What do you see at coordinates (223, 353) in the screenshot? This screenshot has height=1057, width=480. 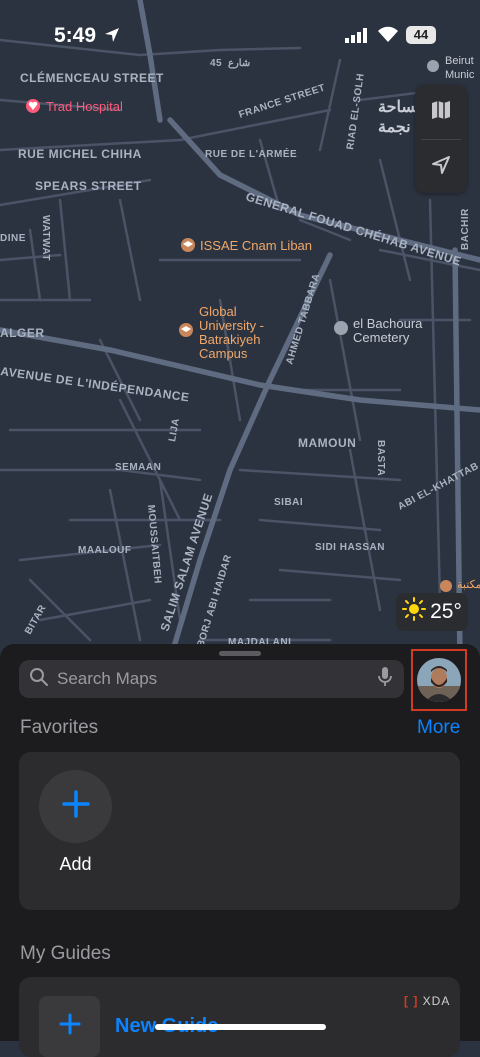 I see `svg-text: Campus` at bounding box center [223, 353].